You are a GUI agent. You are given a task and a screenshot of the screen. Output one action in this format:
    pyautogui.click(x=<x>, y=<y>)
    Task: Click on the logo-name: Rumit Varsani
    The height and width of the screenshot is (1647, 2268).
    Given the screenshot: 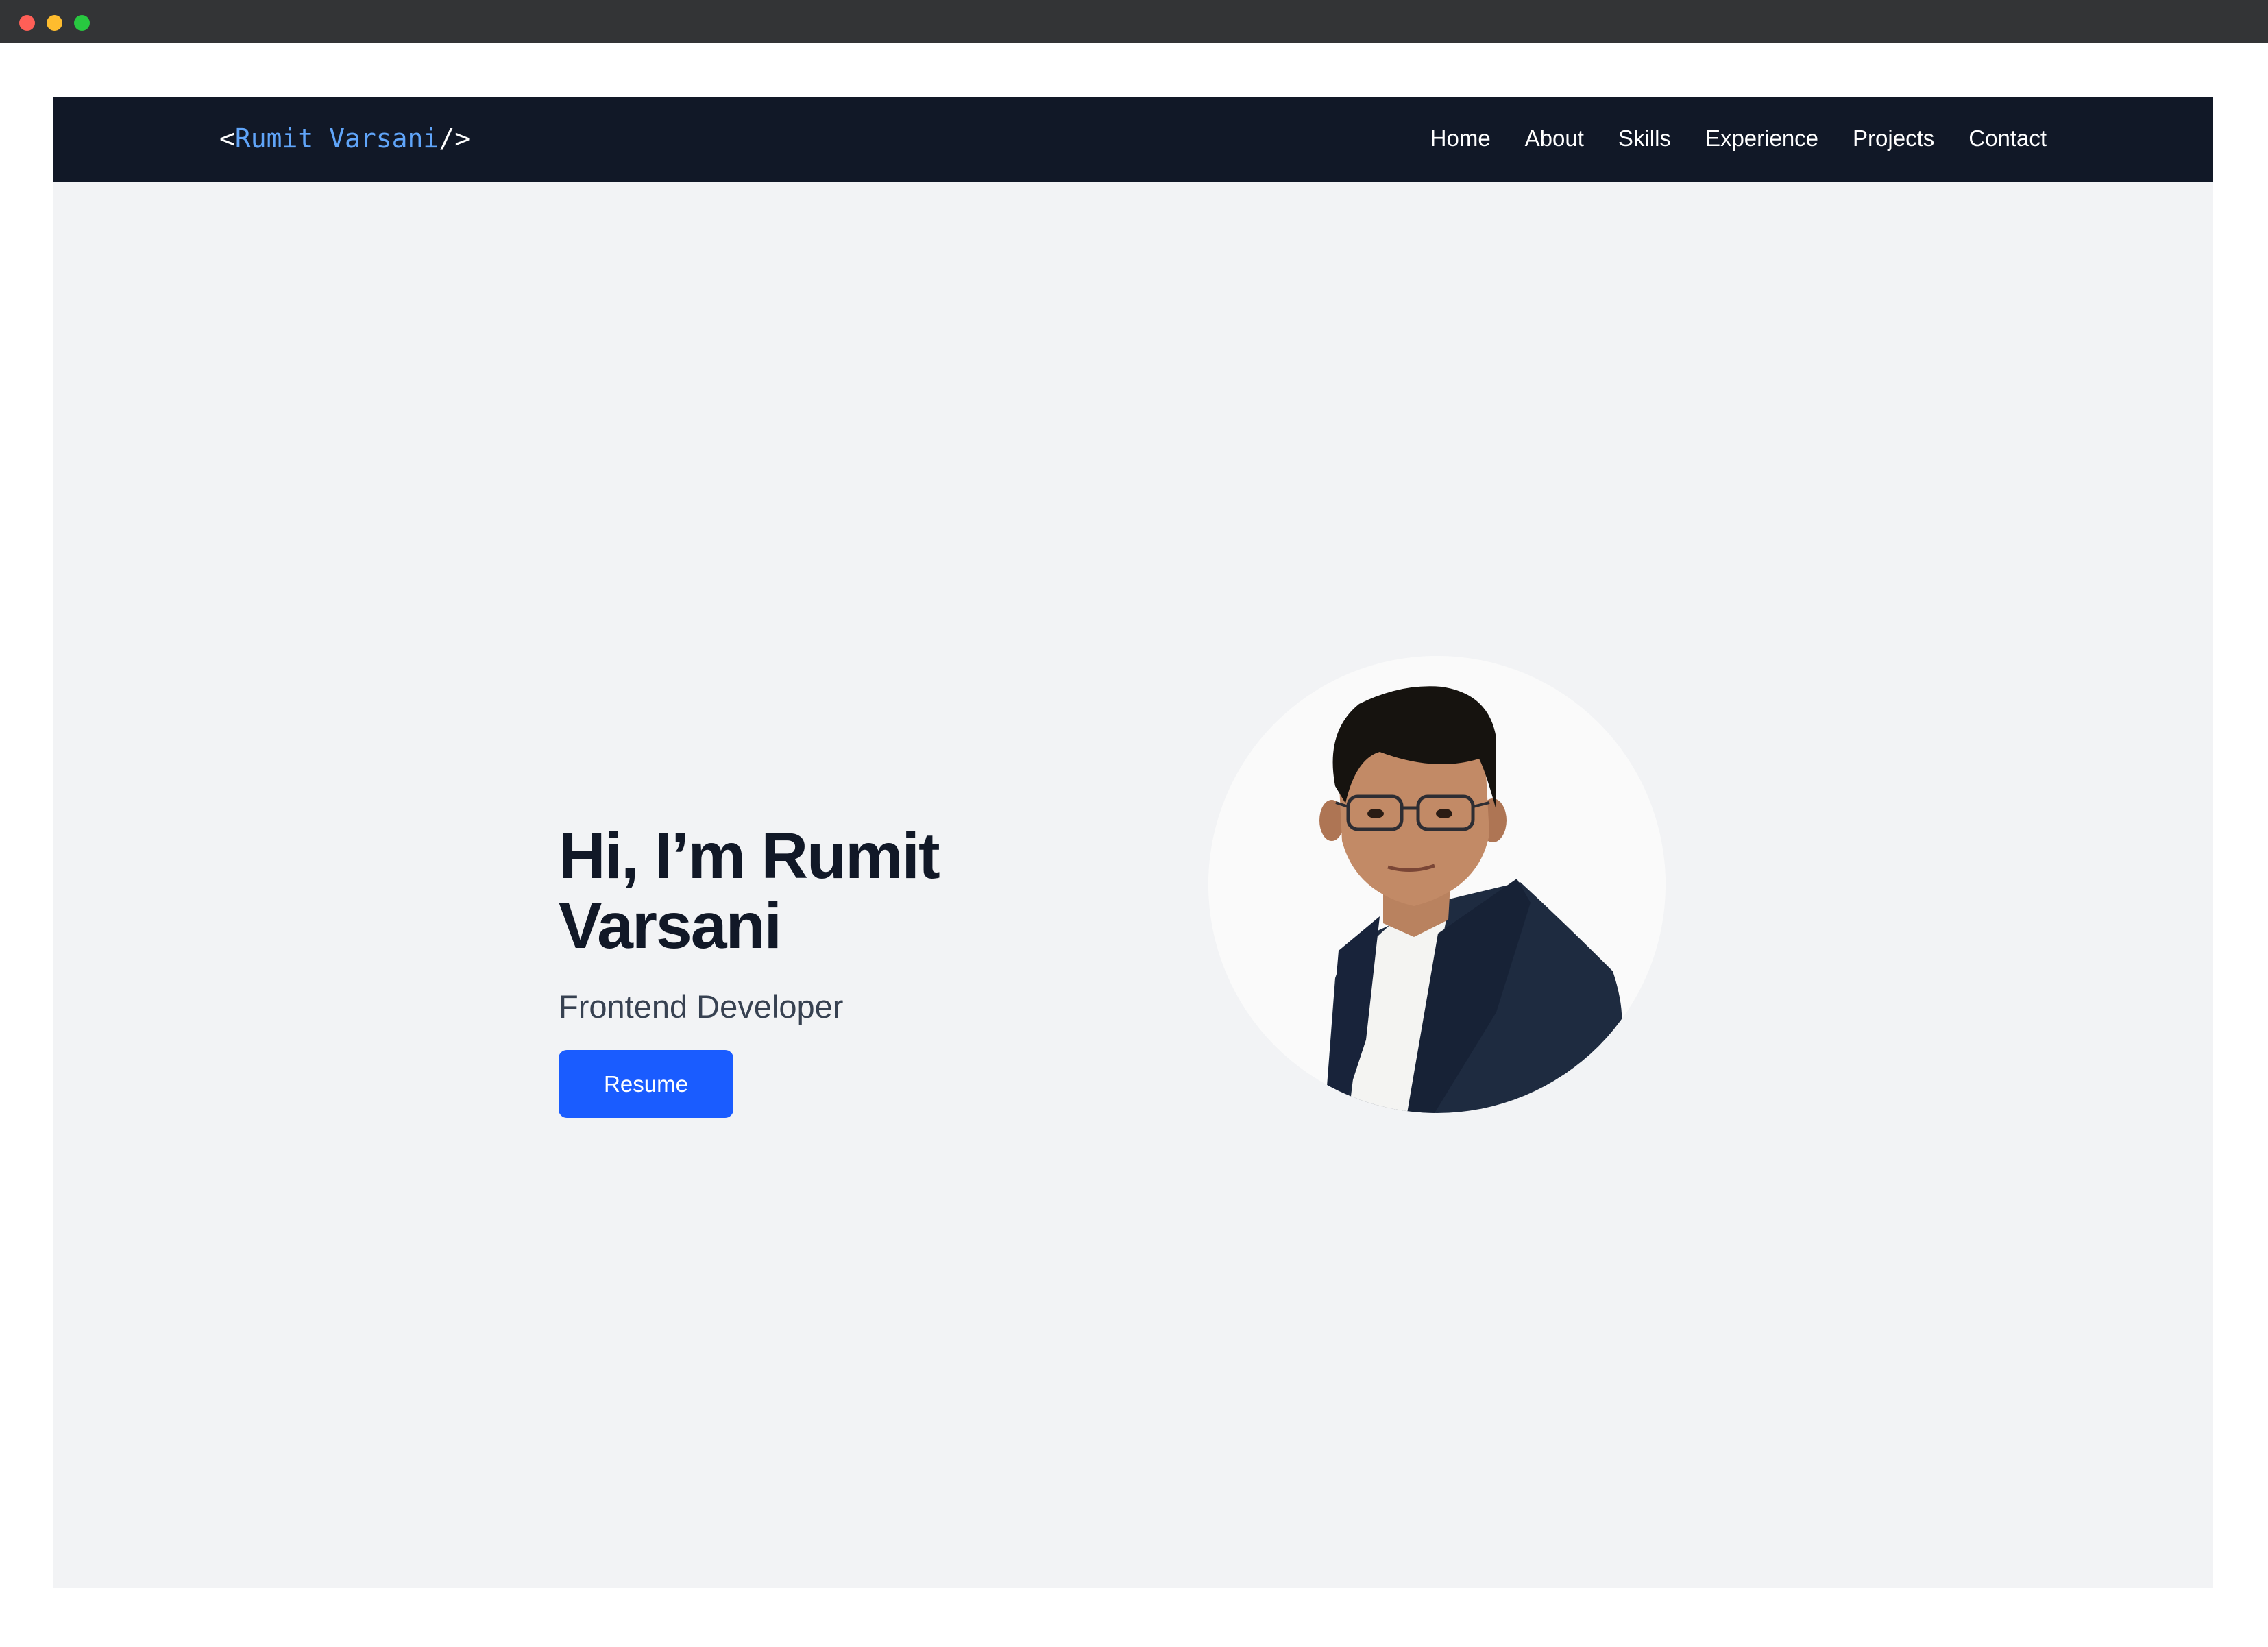 What is the action you would take?
    pyautogui.click(x=337, y=138)
    